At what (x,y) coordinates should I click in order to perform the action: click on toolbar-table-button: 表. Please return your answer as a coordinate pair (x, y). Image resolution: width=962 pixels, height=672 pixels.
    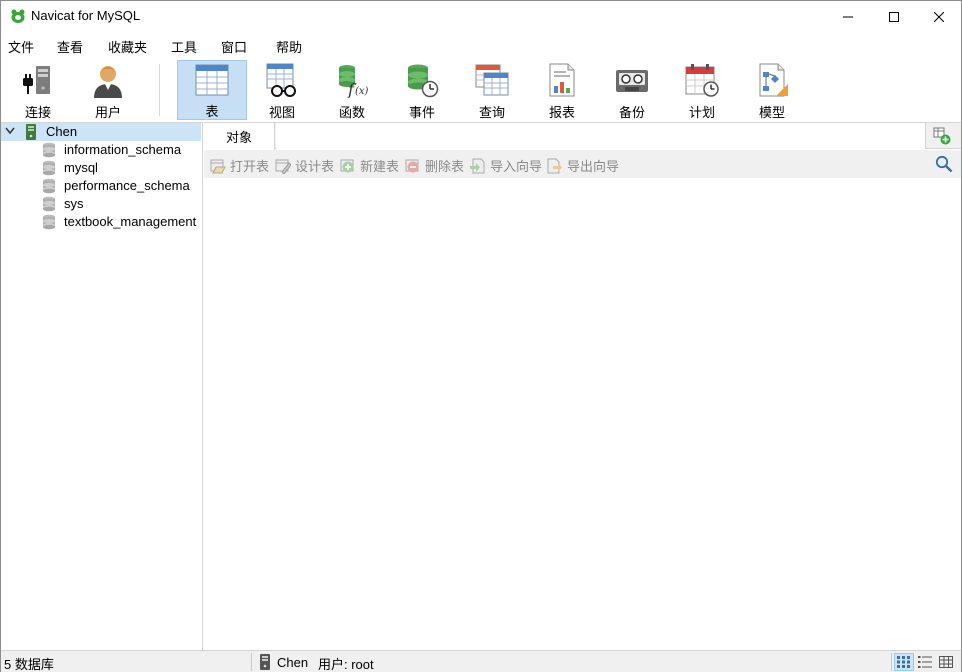
    Looking at the image, I should click on (212, 90).